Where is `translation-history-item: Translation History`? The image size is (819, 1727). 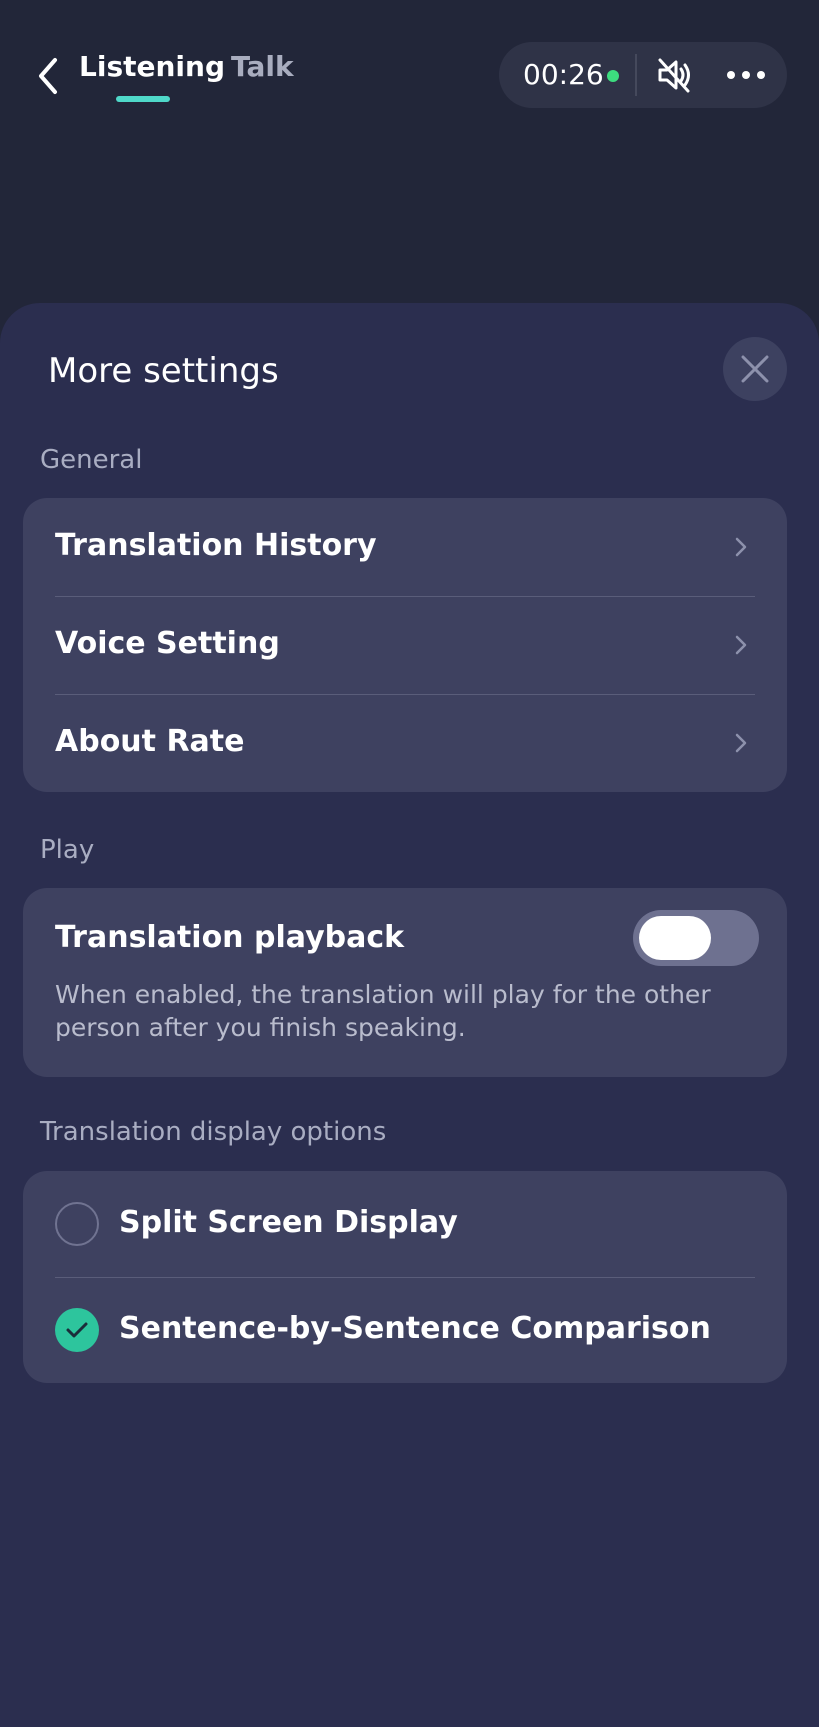
translation-history-item: Translation History is located at coordinates (405, 547).